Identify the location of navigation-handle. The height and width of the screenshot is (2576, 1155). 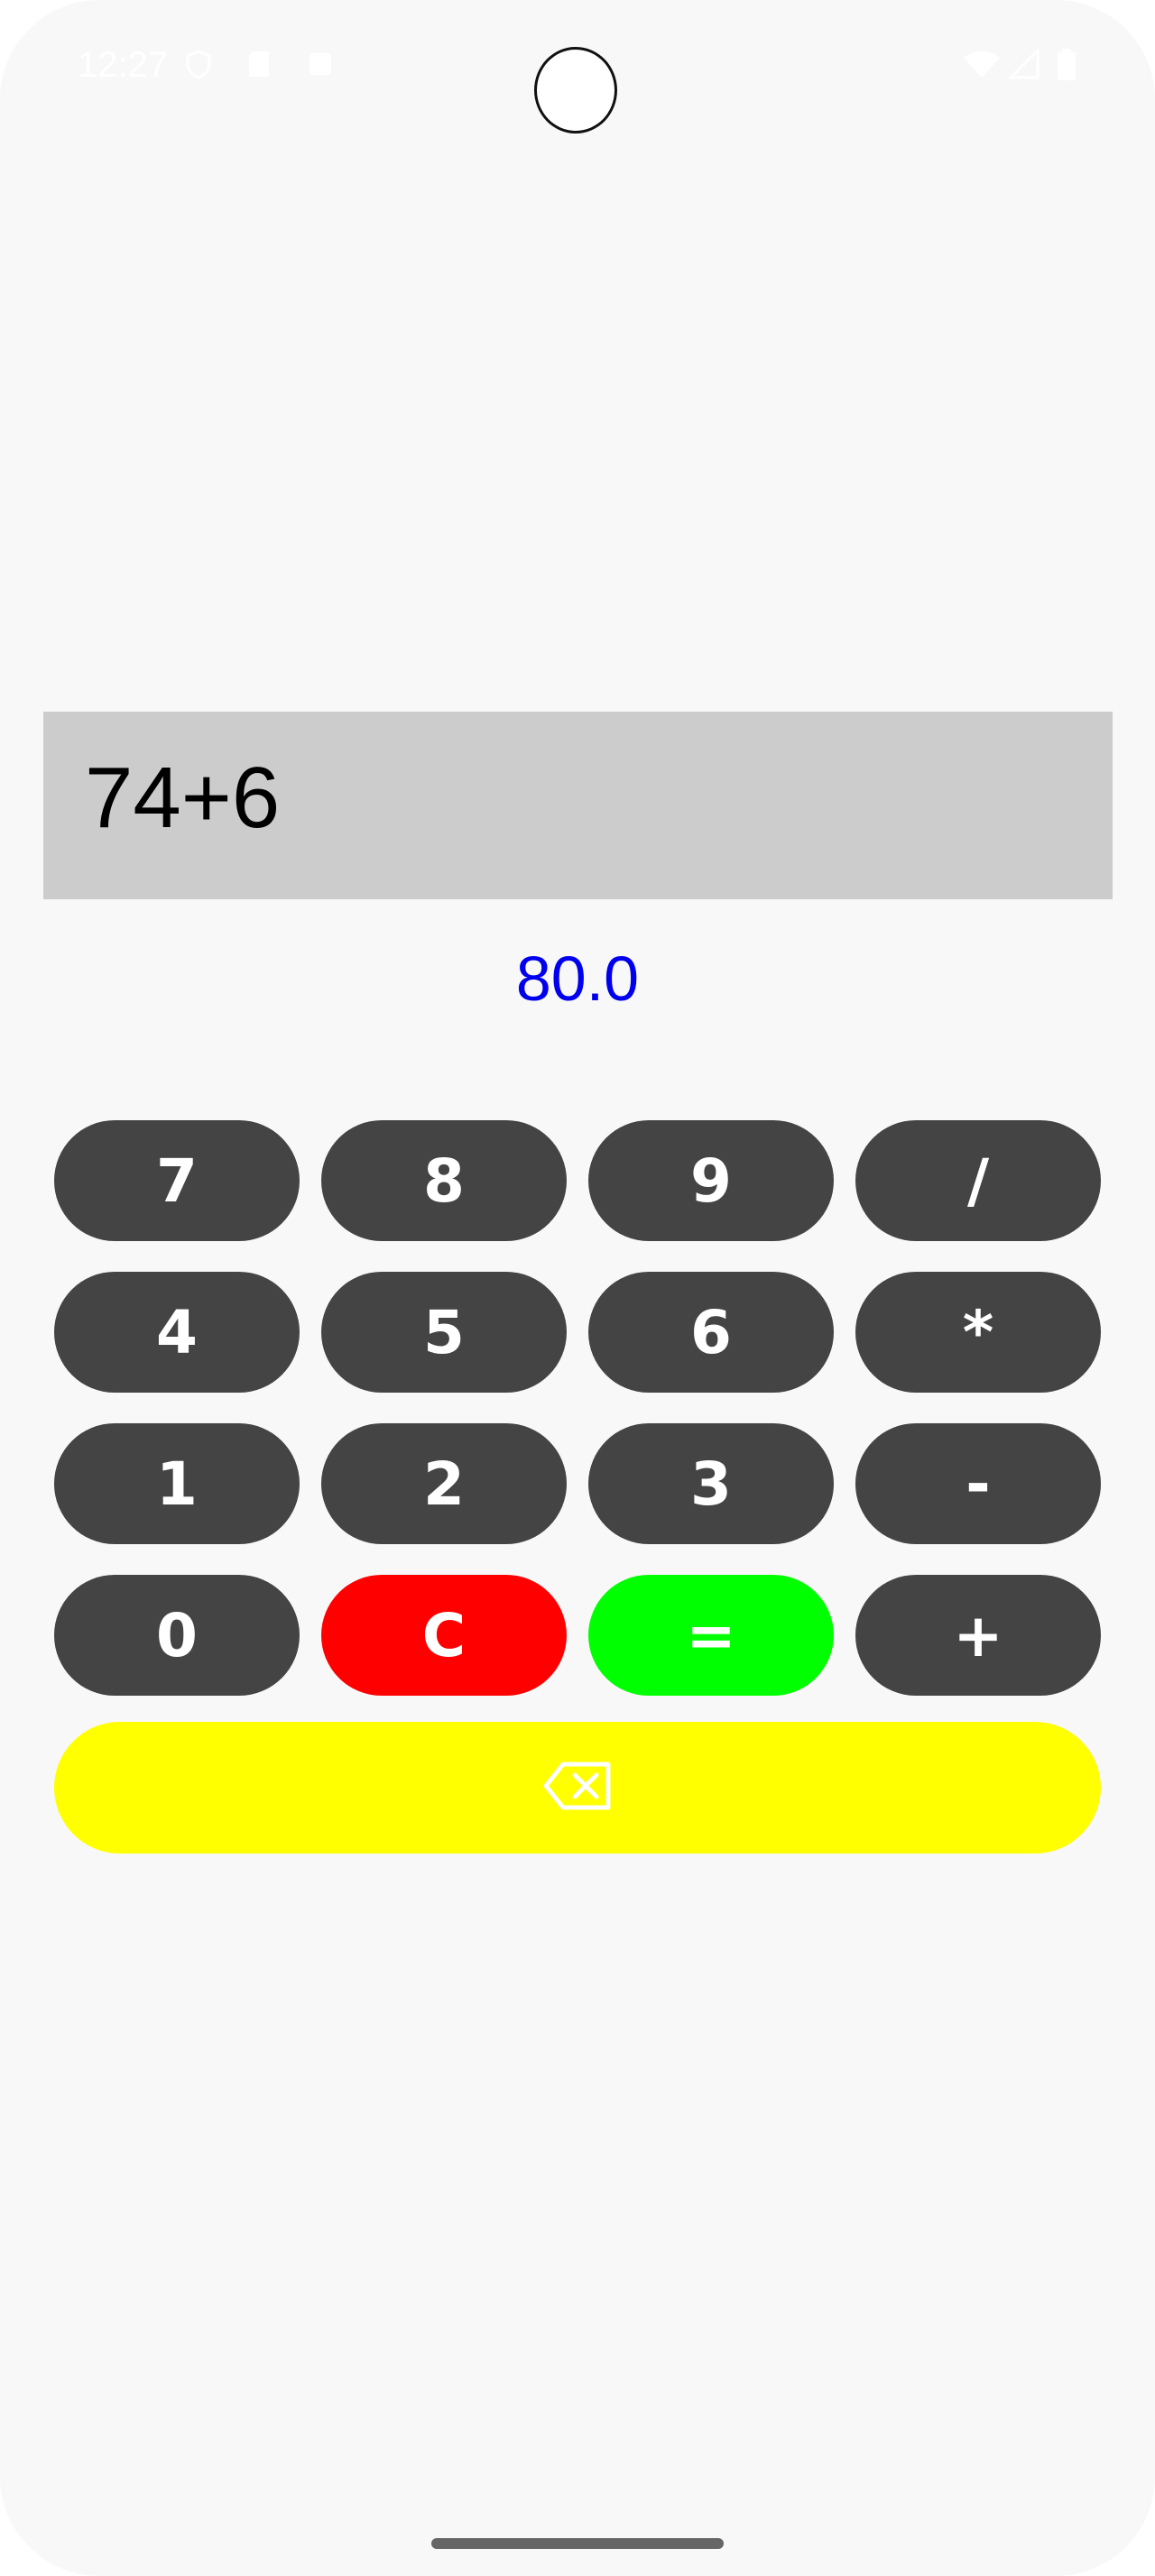
(577, 2543).